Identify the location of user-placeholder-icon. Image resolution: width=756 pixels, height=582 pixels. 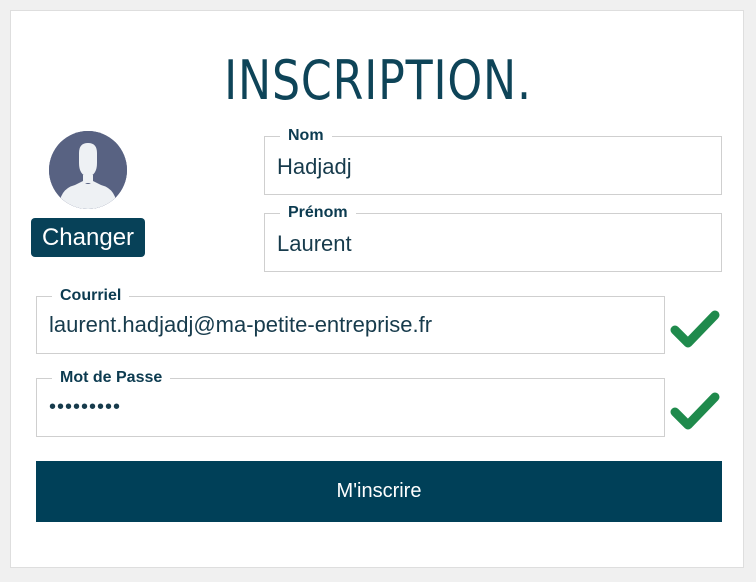
(88, 170).